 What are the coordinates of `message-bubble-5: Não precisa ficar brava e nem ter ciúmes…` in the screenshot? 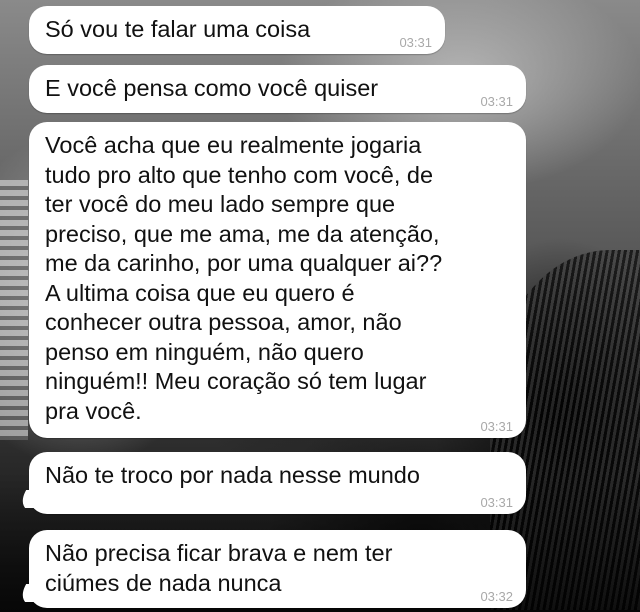 It's located at (277, 569).